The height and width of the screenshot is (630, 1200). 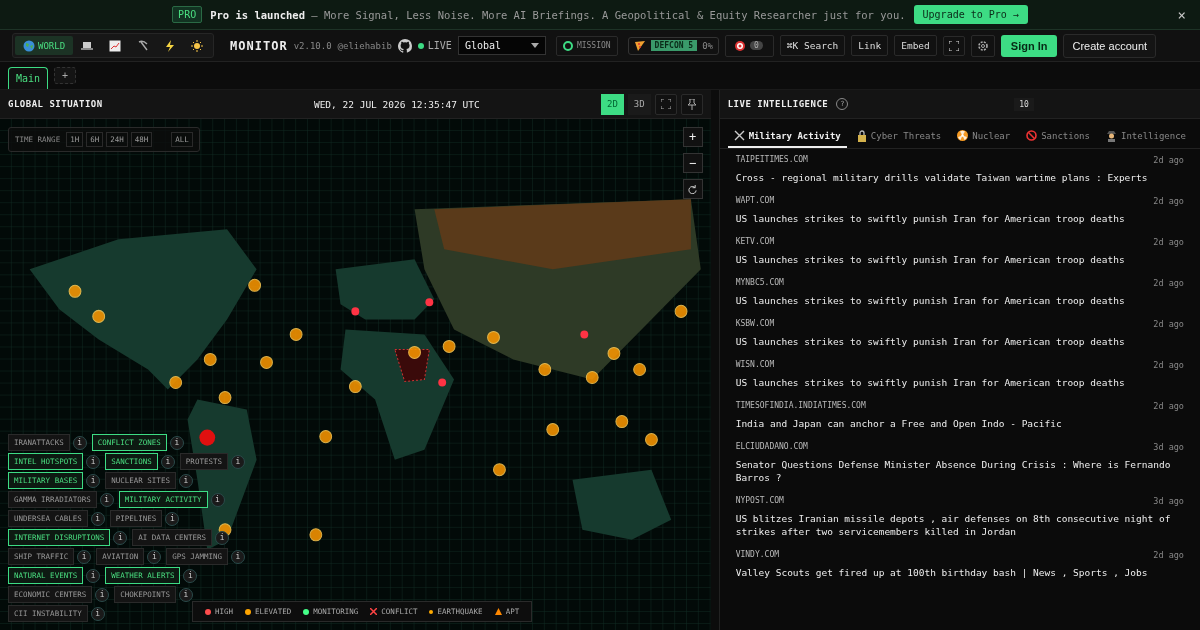 What do you see at coordinates (259, 45) in the screenshot?
I see `app-title: MONITOR` at bounding box center [259, 45].